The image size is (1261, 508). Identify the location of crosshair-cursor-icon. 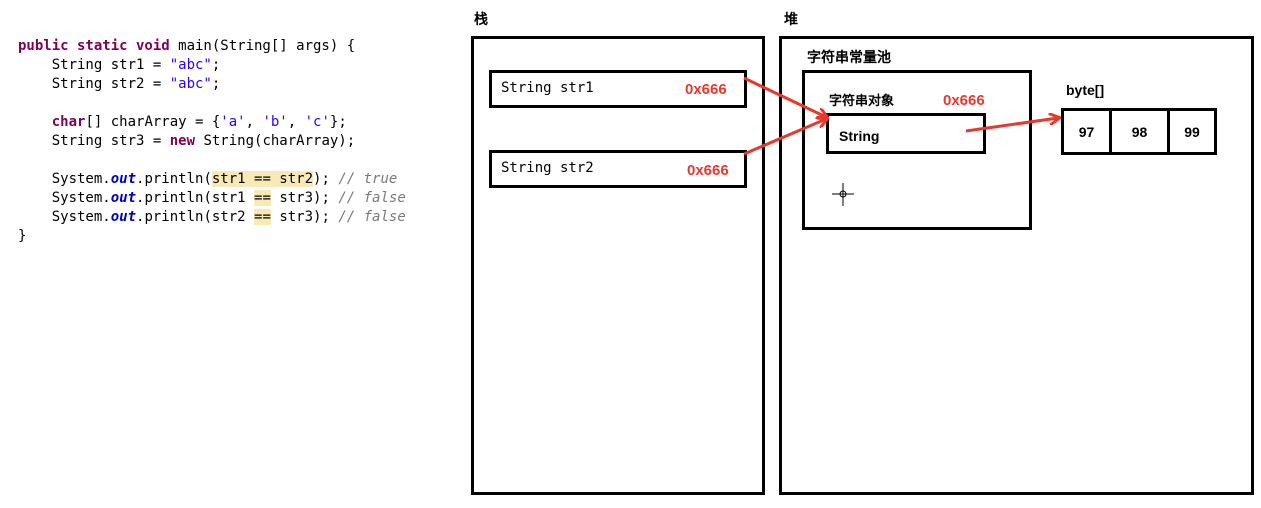
(843, 194).